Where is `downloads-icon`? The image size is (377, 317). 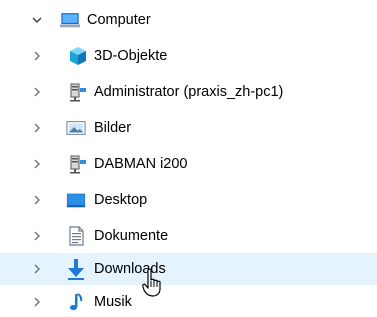
downloads-icon is located at coordinates (76, 269).